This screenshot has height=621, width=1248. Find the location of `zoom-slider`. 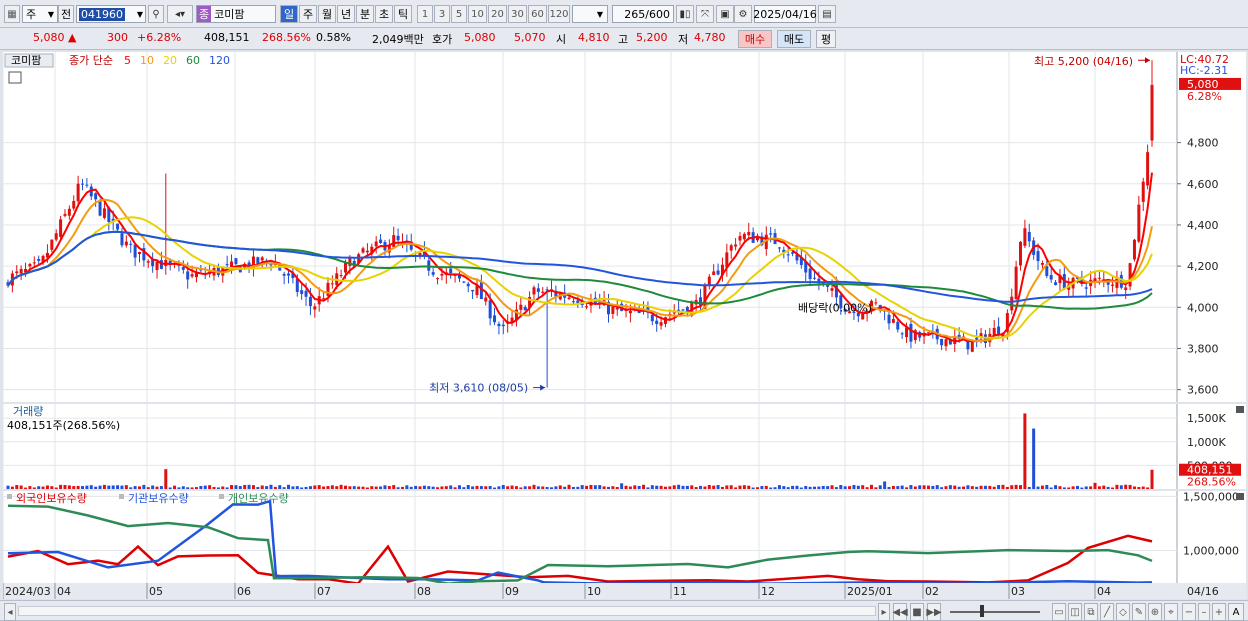

zoom-slider is located at coordinates (995, 612).